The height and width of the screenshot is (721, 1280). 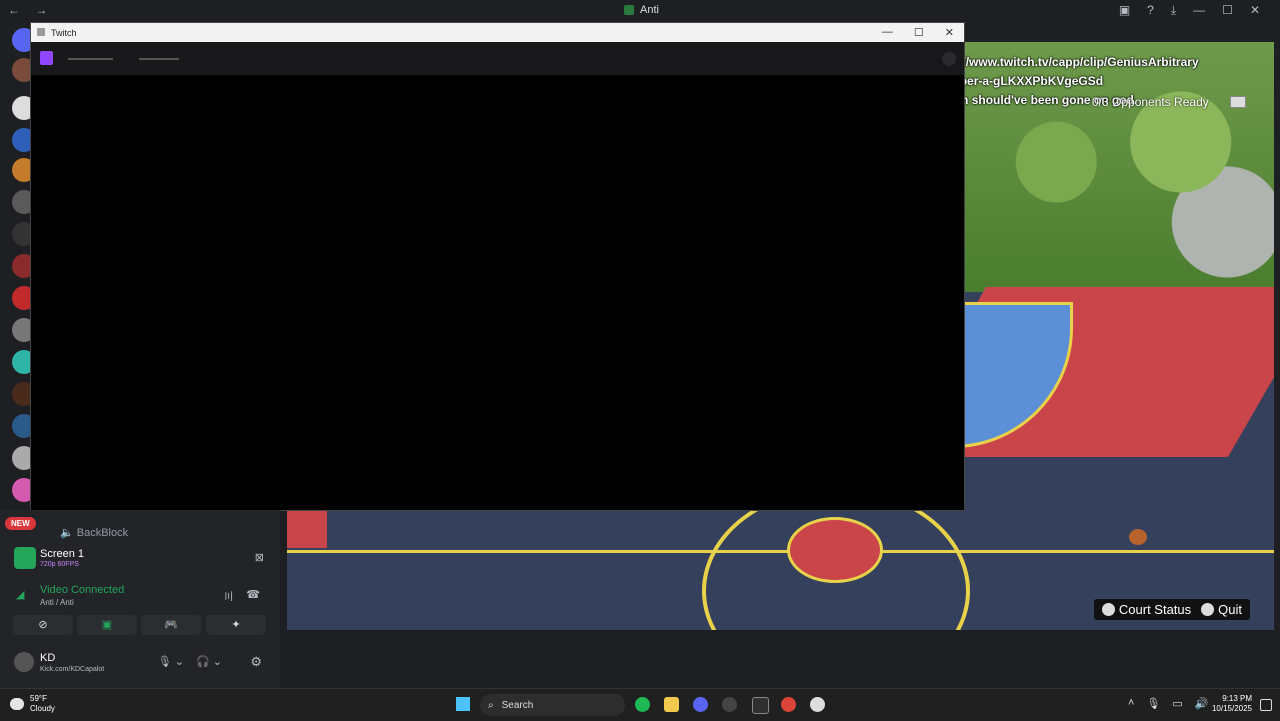 What do you see at coordinates (43, 625) in the screenshot?
I see `camera-off-button: ⊘` at bounding box center [43, 625].